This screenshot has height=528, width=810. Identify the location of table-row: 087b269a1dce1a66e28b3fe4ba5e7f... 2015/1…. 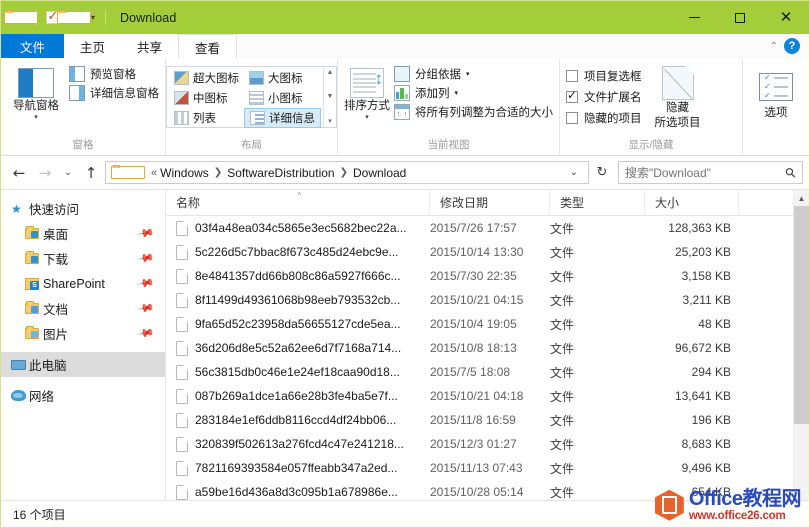
(479, 396).